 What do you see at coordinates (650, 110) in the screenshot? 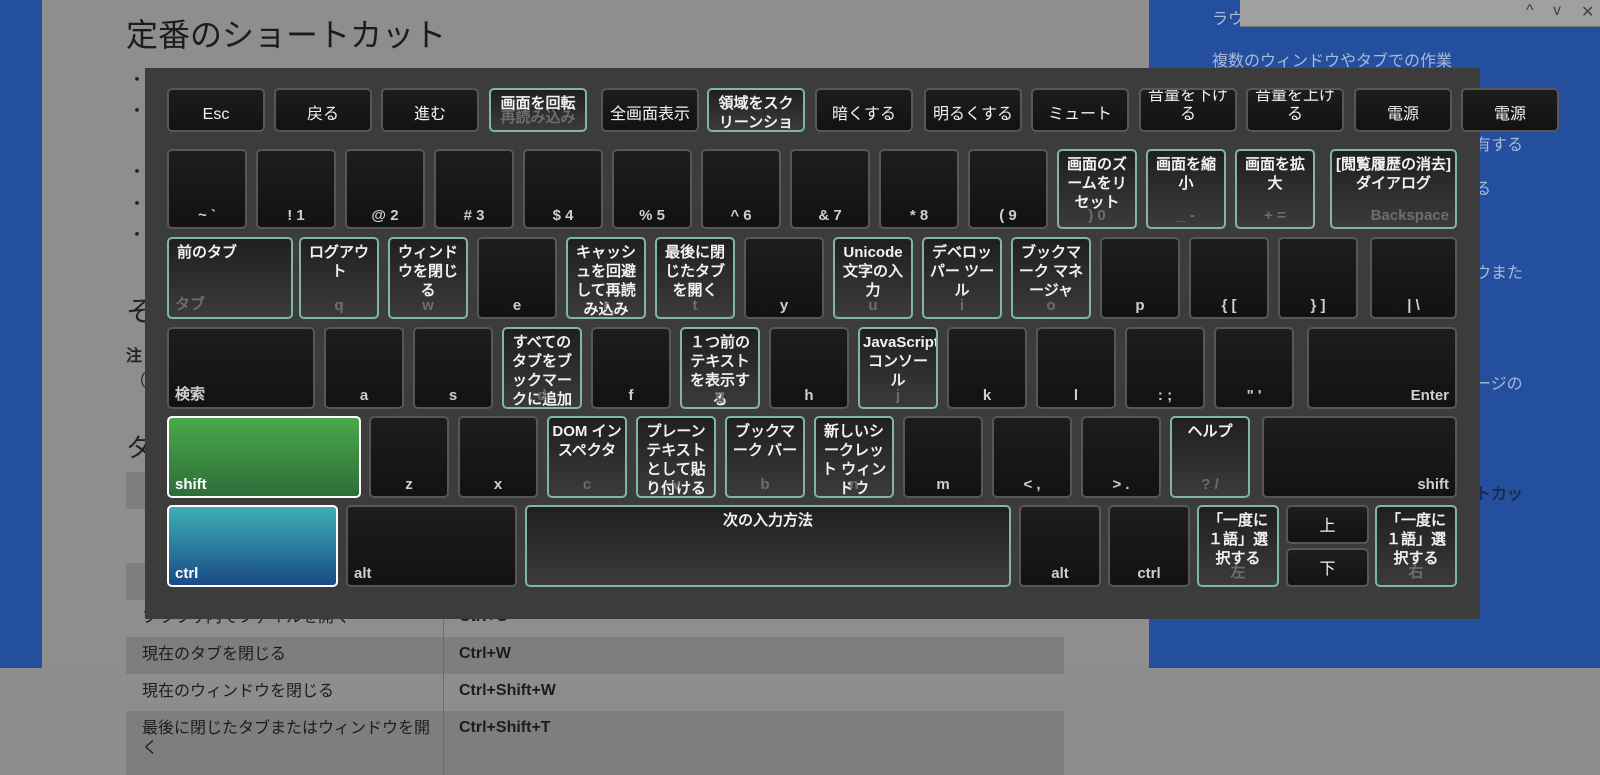
I see `function-key: 全画面表示` at bounding box center [650, 110].